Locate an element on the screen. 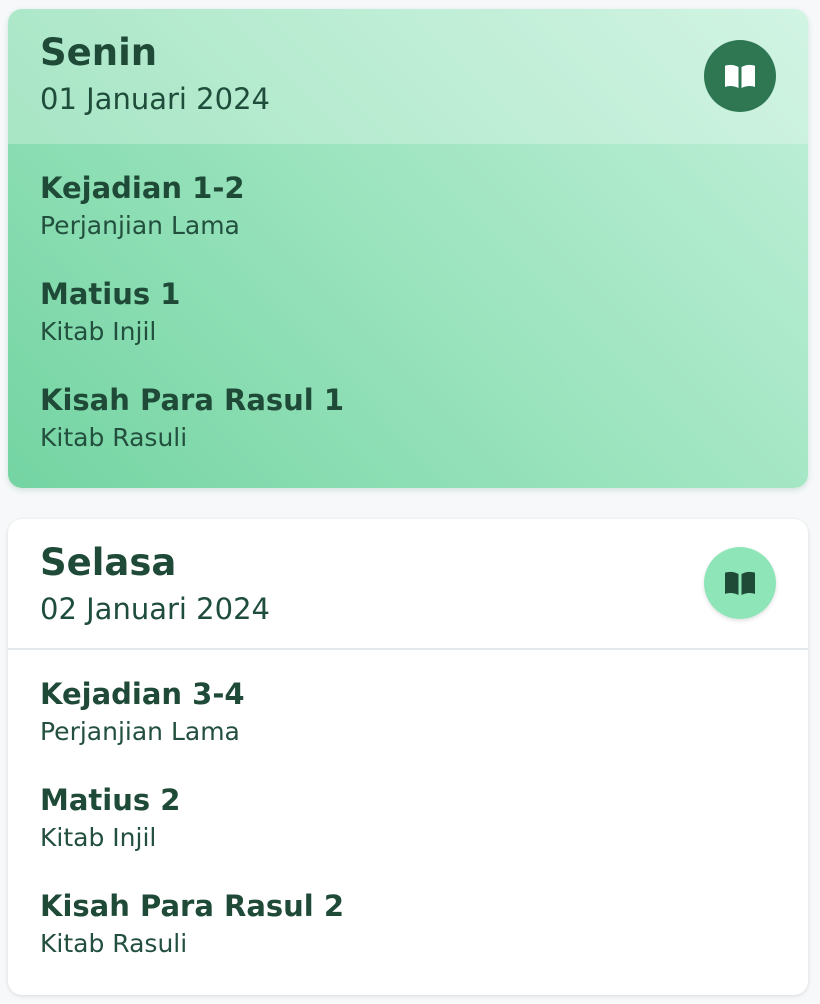 The image size is (820, 1004). reading-title: Kisah Para Rasul 1 is located at coordinates (192, 400).